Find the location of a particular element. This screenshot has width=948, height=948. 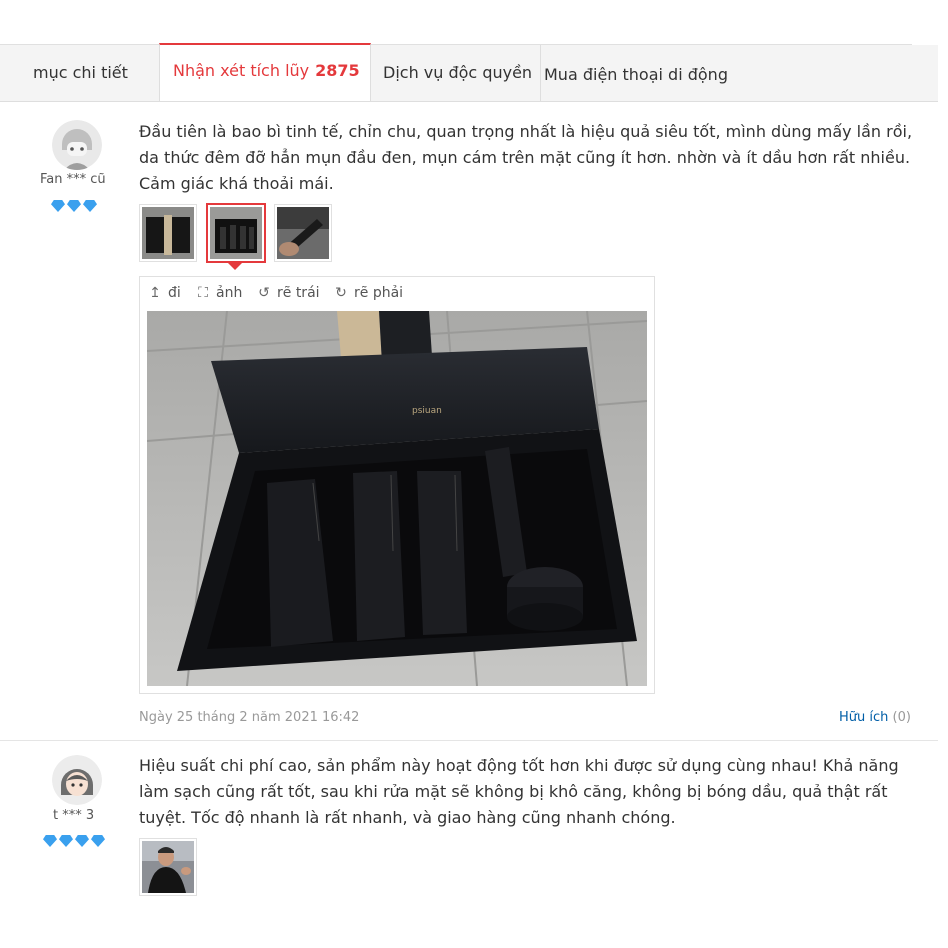

rotate-right-label: rẽ phải is located at coordinates (379, 293).